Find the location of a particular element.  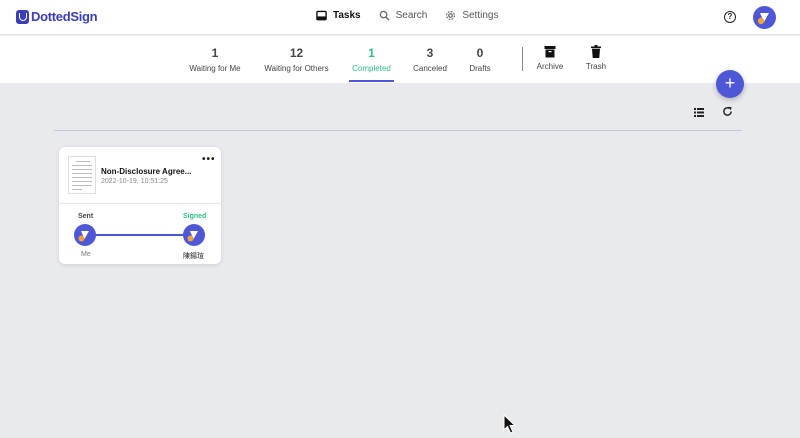

nav-search: Search is located at coordinates (403, 15).